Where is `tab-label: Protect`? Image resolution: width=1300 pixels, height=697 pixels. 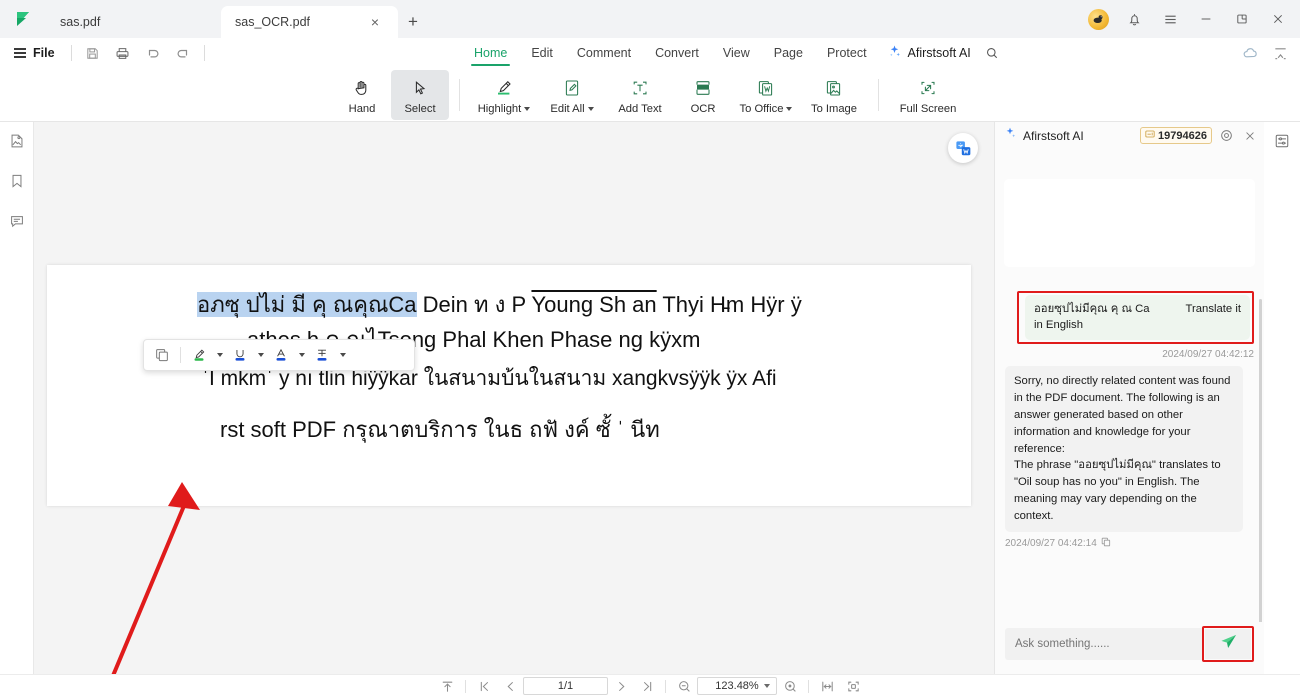 tab-label: Protect is located at coordinates (846, 52).